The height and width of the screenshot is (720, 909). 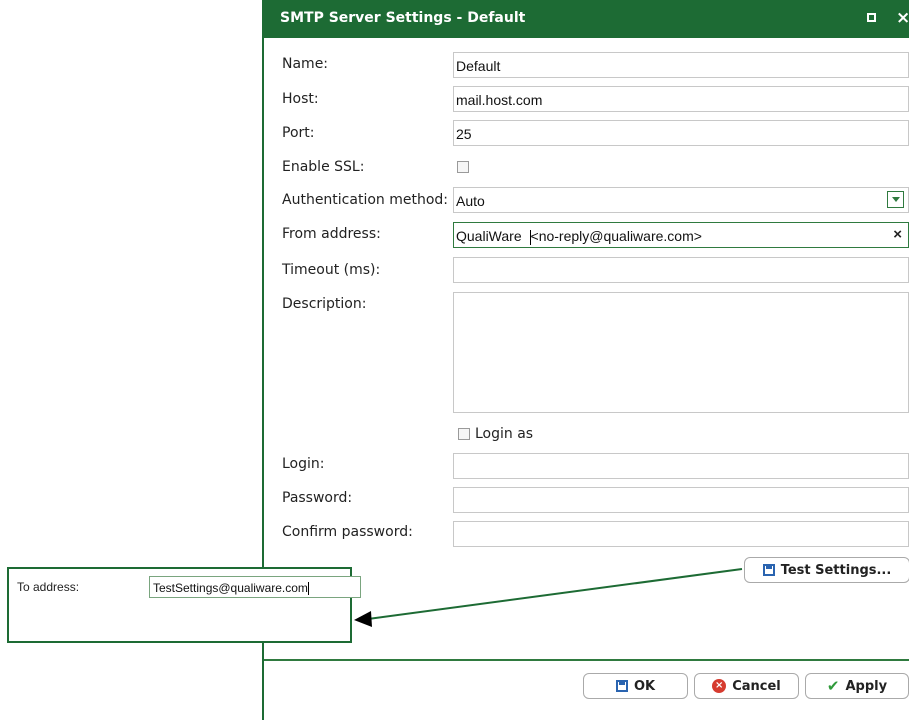 What do you see at coordinates (300, 99) in the screenshot?
I see `host-label: Host:` at bounding box center [300, 99].